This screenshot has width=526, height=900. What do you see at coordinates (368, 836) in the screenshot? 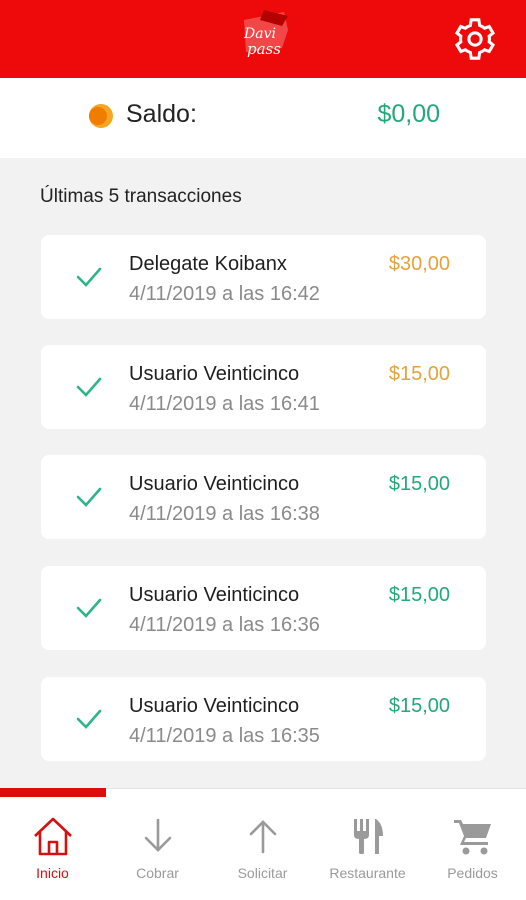
I see `fork-knife-icon` at bounding box center [368, 836].